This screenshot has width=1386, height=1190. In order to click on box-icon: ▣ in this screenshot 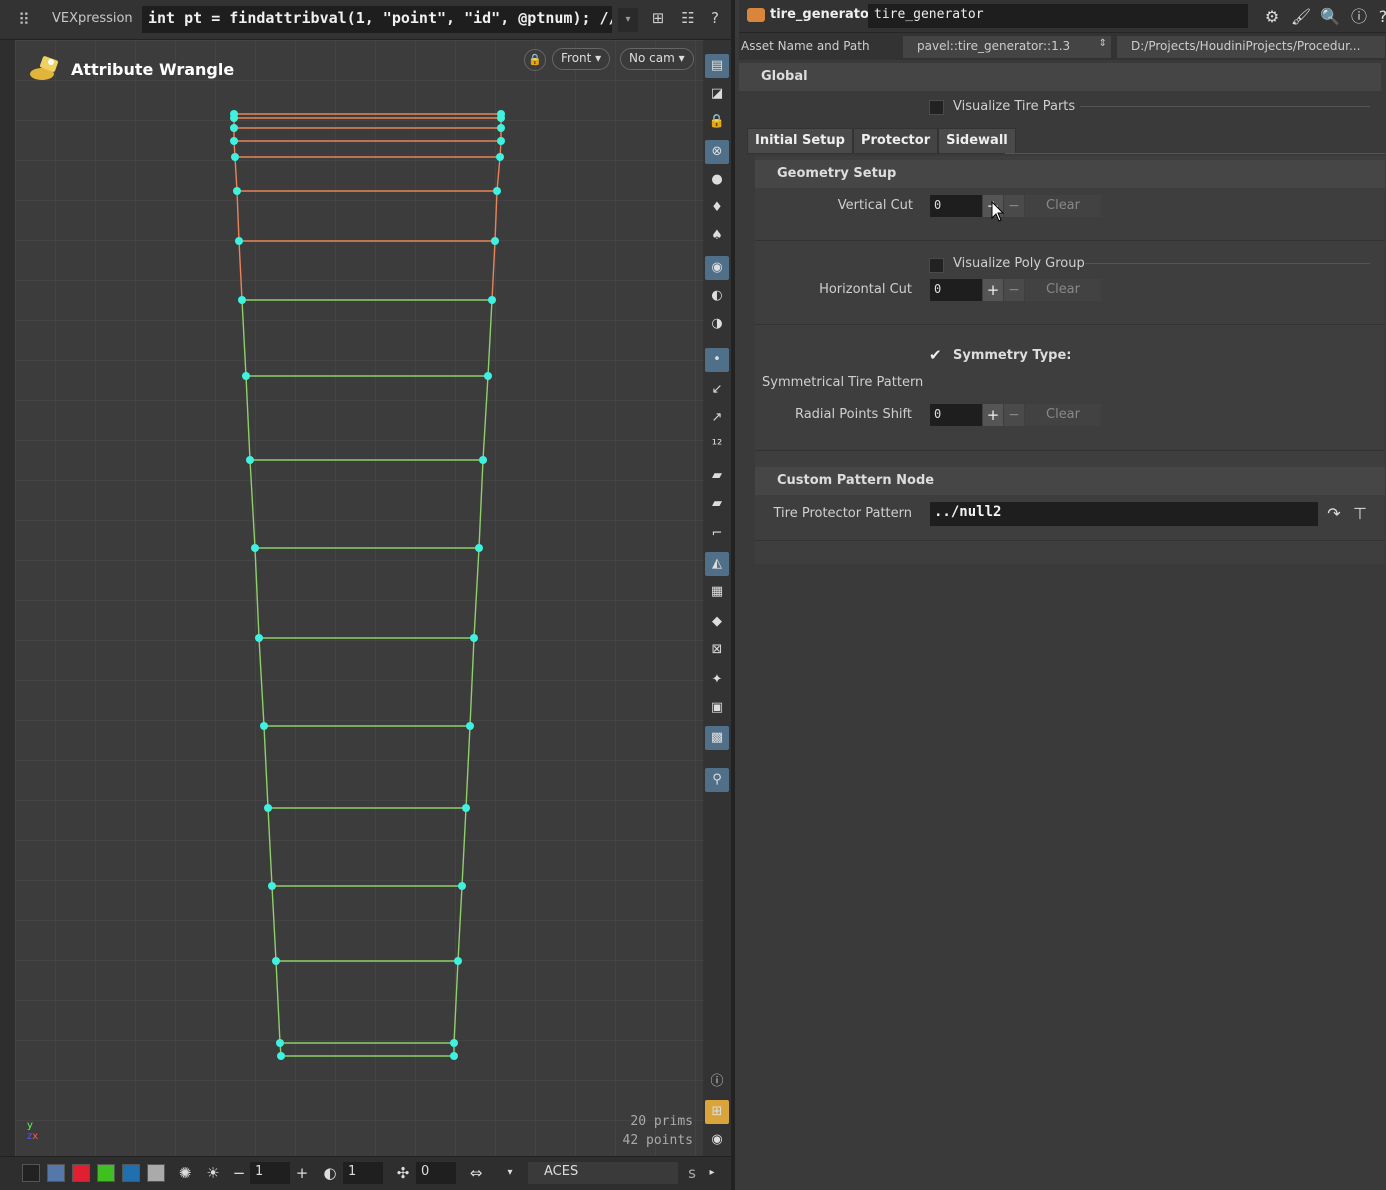, I will do `click(717, 708)`.